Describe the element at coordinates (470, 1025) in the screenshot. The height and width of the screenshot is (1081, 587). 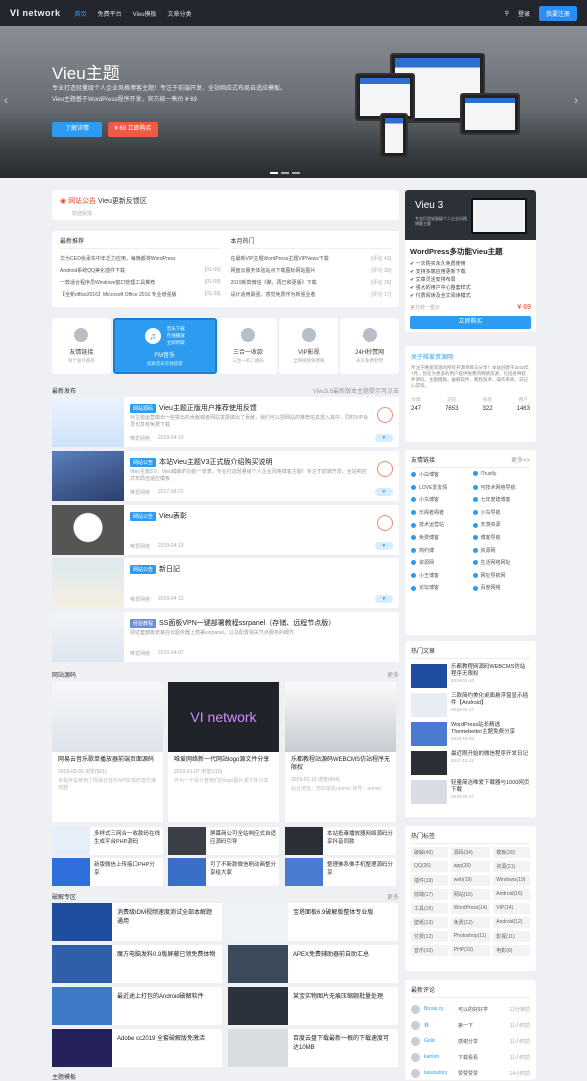
I see `comment-item: 林第一下 11小时前` at that location.